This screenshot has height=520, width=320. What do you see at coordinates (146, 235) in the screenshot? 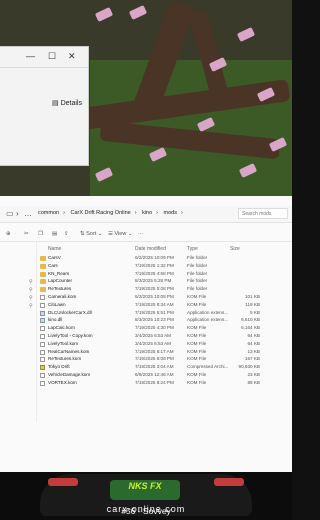
I see `command-bar: ⊕ ✂ ❐ ▤ ⇪ ⇅ Sort ⌄ ☰ View ⌄ ···` at bounding box center [146, 235].